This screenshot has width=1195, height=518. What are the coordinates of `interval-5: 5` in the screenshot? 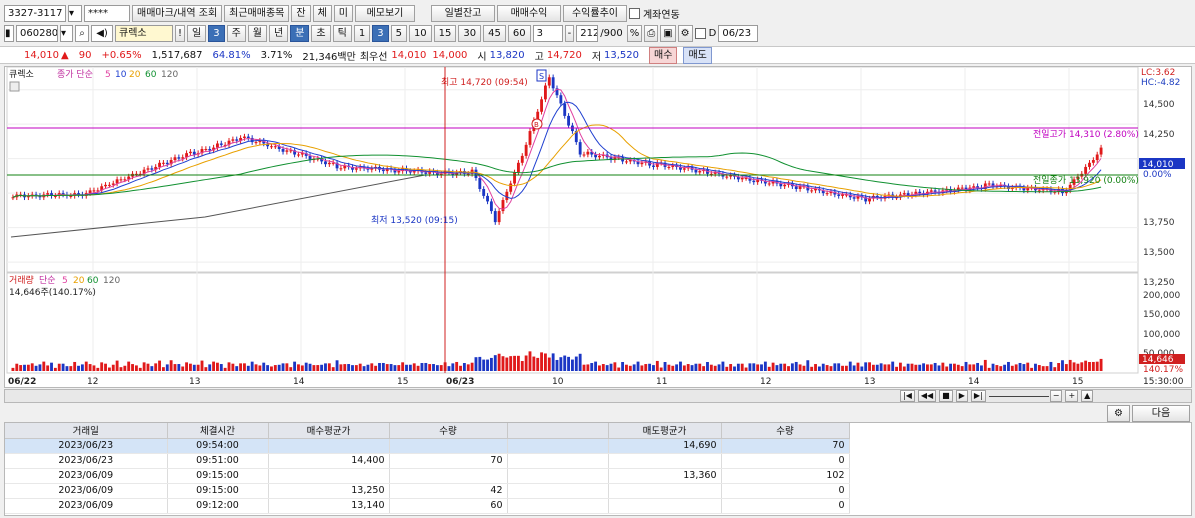 It's located at (398, 33).